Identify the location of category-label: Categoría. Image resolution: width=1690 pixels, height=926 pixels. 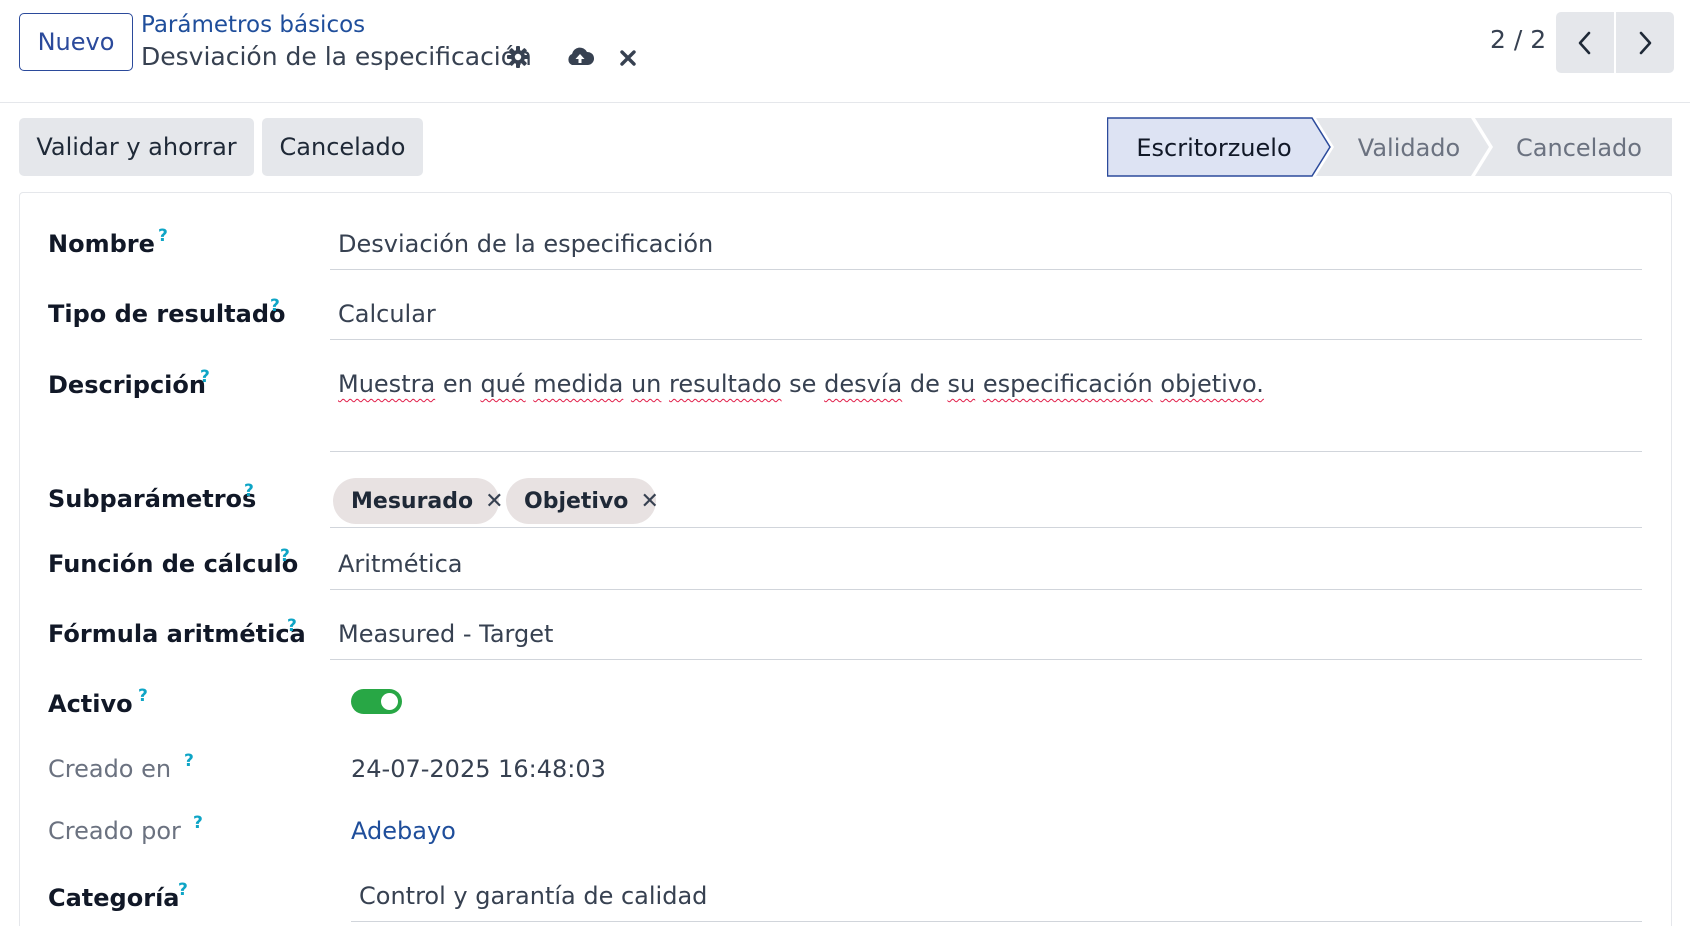
(114, 898).